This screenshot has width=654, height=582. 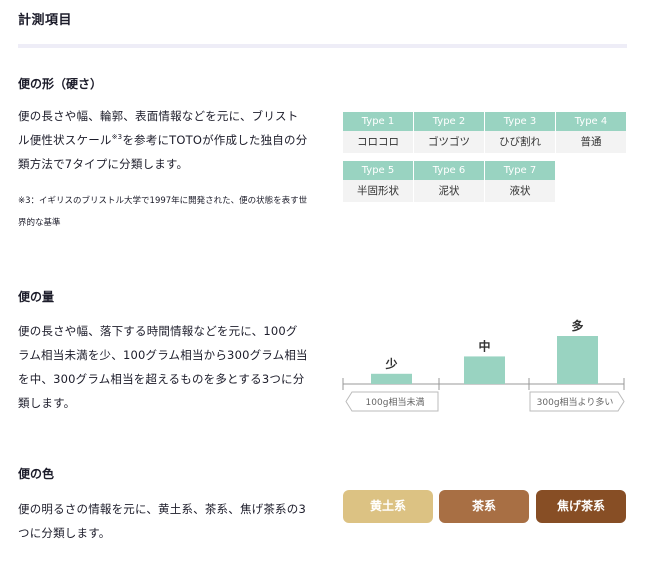 What do you see at coordinates (591, 142) in the screenshot?
I see `type-value: 普通` at bounding box center [591, 142].